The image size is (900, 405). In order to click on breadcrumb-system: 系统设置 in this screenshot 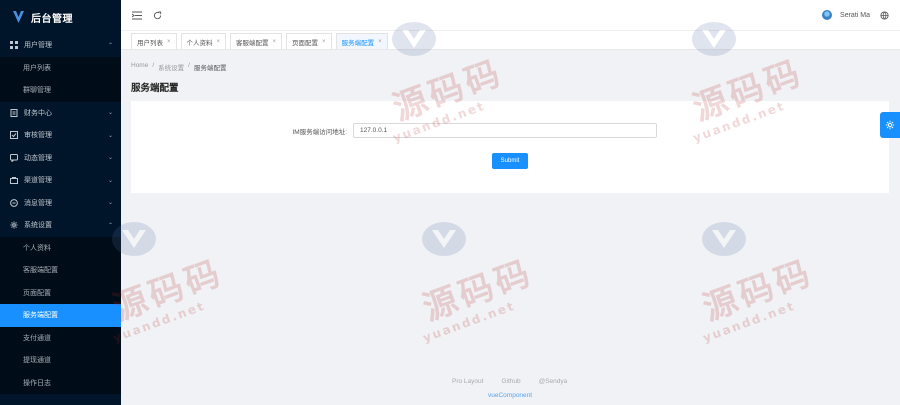, I will do `click(171, 67)`.